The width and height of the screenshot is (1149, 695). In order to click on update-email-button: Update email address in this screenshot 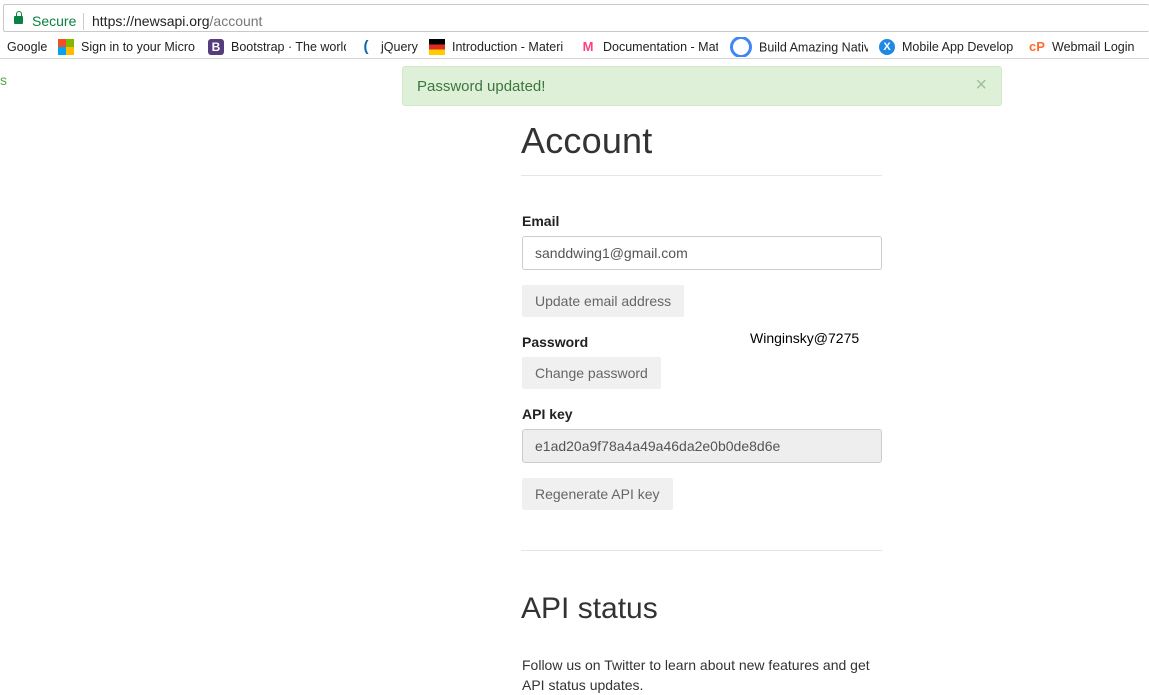, I will do `click(603, 301)`.